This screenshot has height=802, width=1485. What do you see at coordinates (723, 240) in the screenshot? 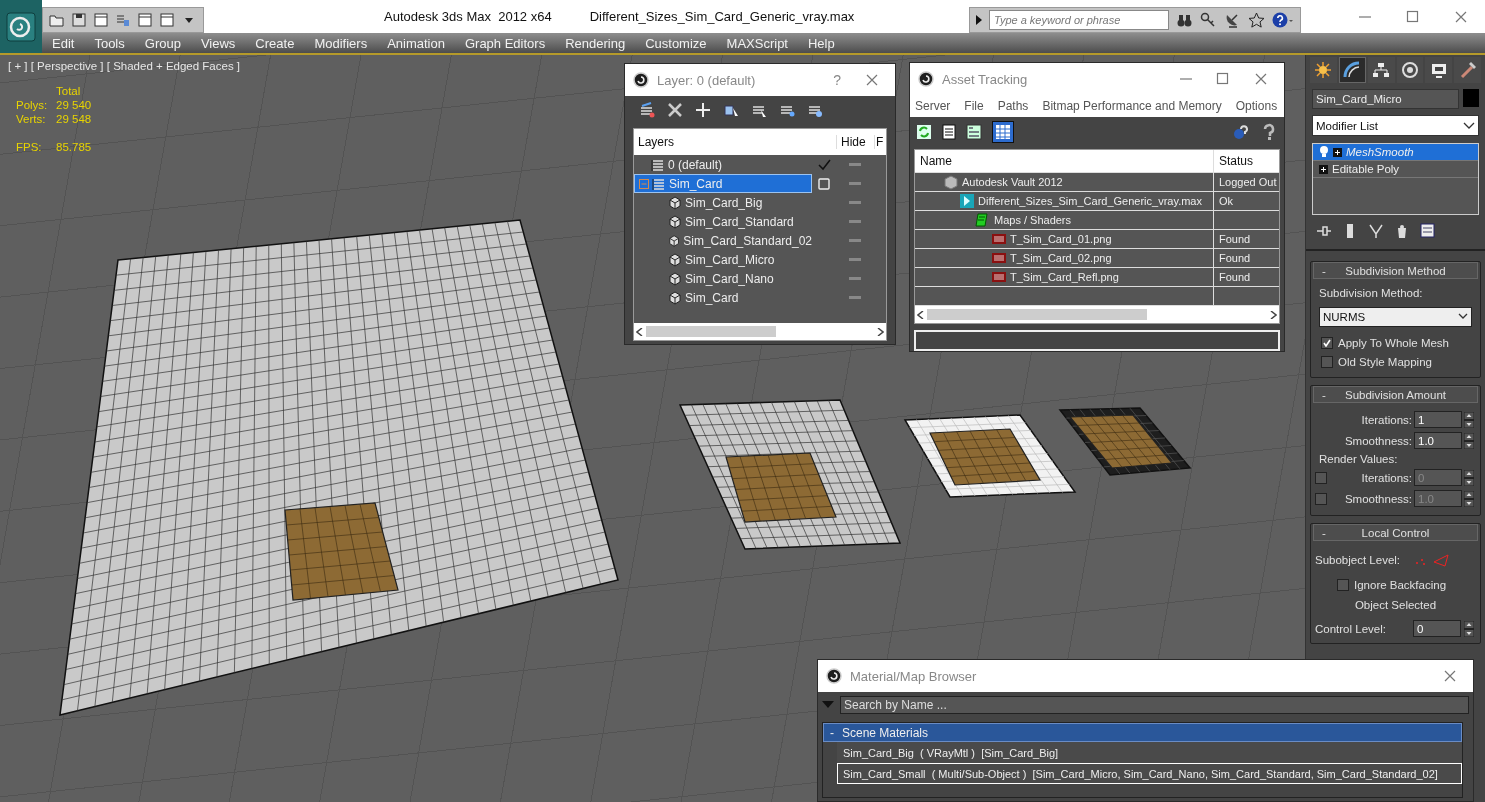
I see `object-row: Sim_Card_Standard_02` at bounding box center [723, 240].